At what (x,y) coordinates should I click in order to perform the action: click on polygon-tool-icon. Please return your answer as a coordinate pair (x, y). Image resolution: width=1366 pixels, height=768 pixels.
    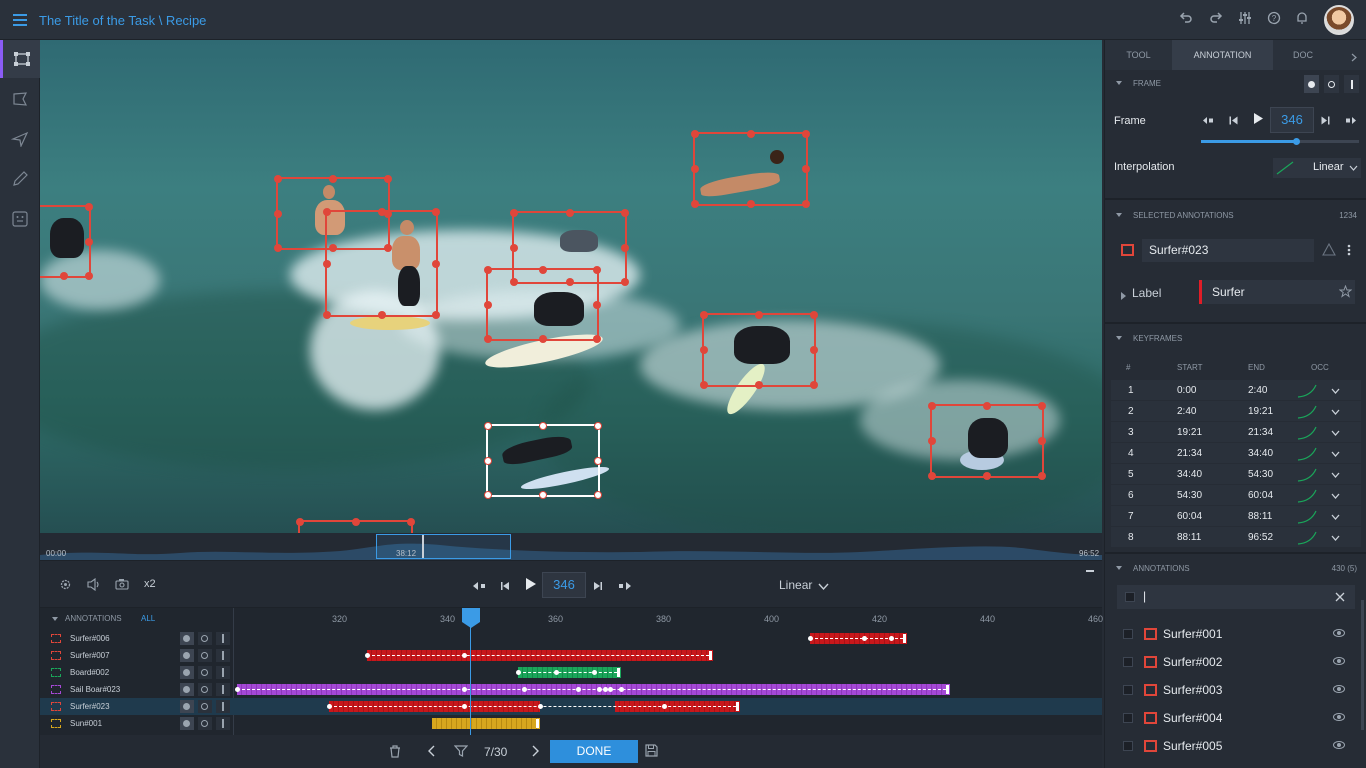
    Looking at the image, I should click on (20, 99).